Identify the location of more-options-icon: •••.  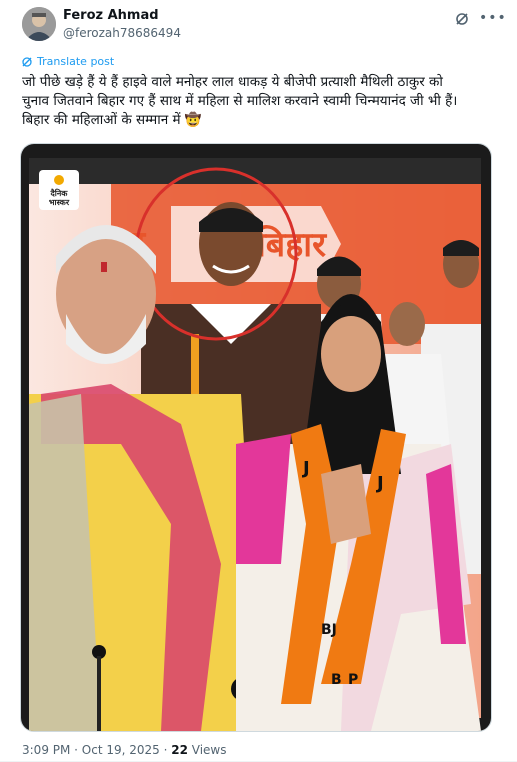
(493, 18).